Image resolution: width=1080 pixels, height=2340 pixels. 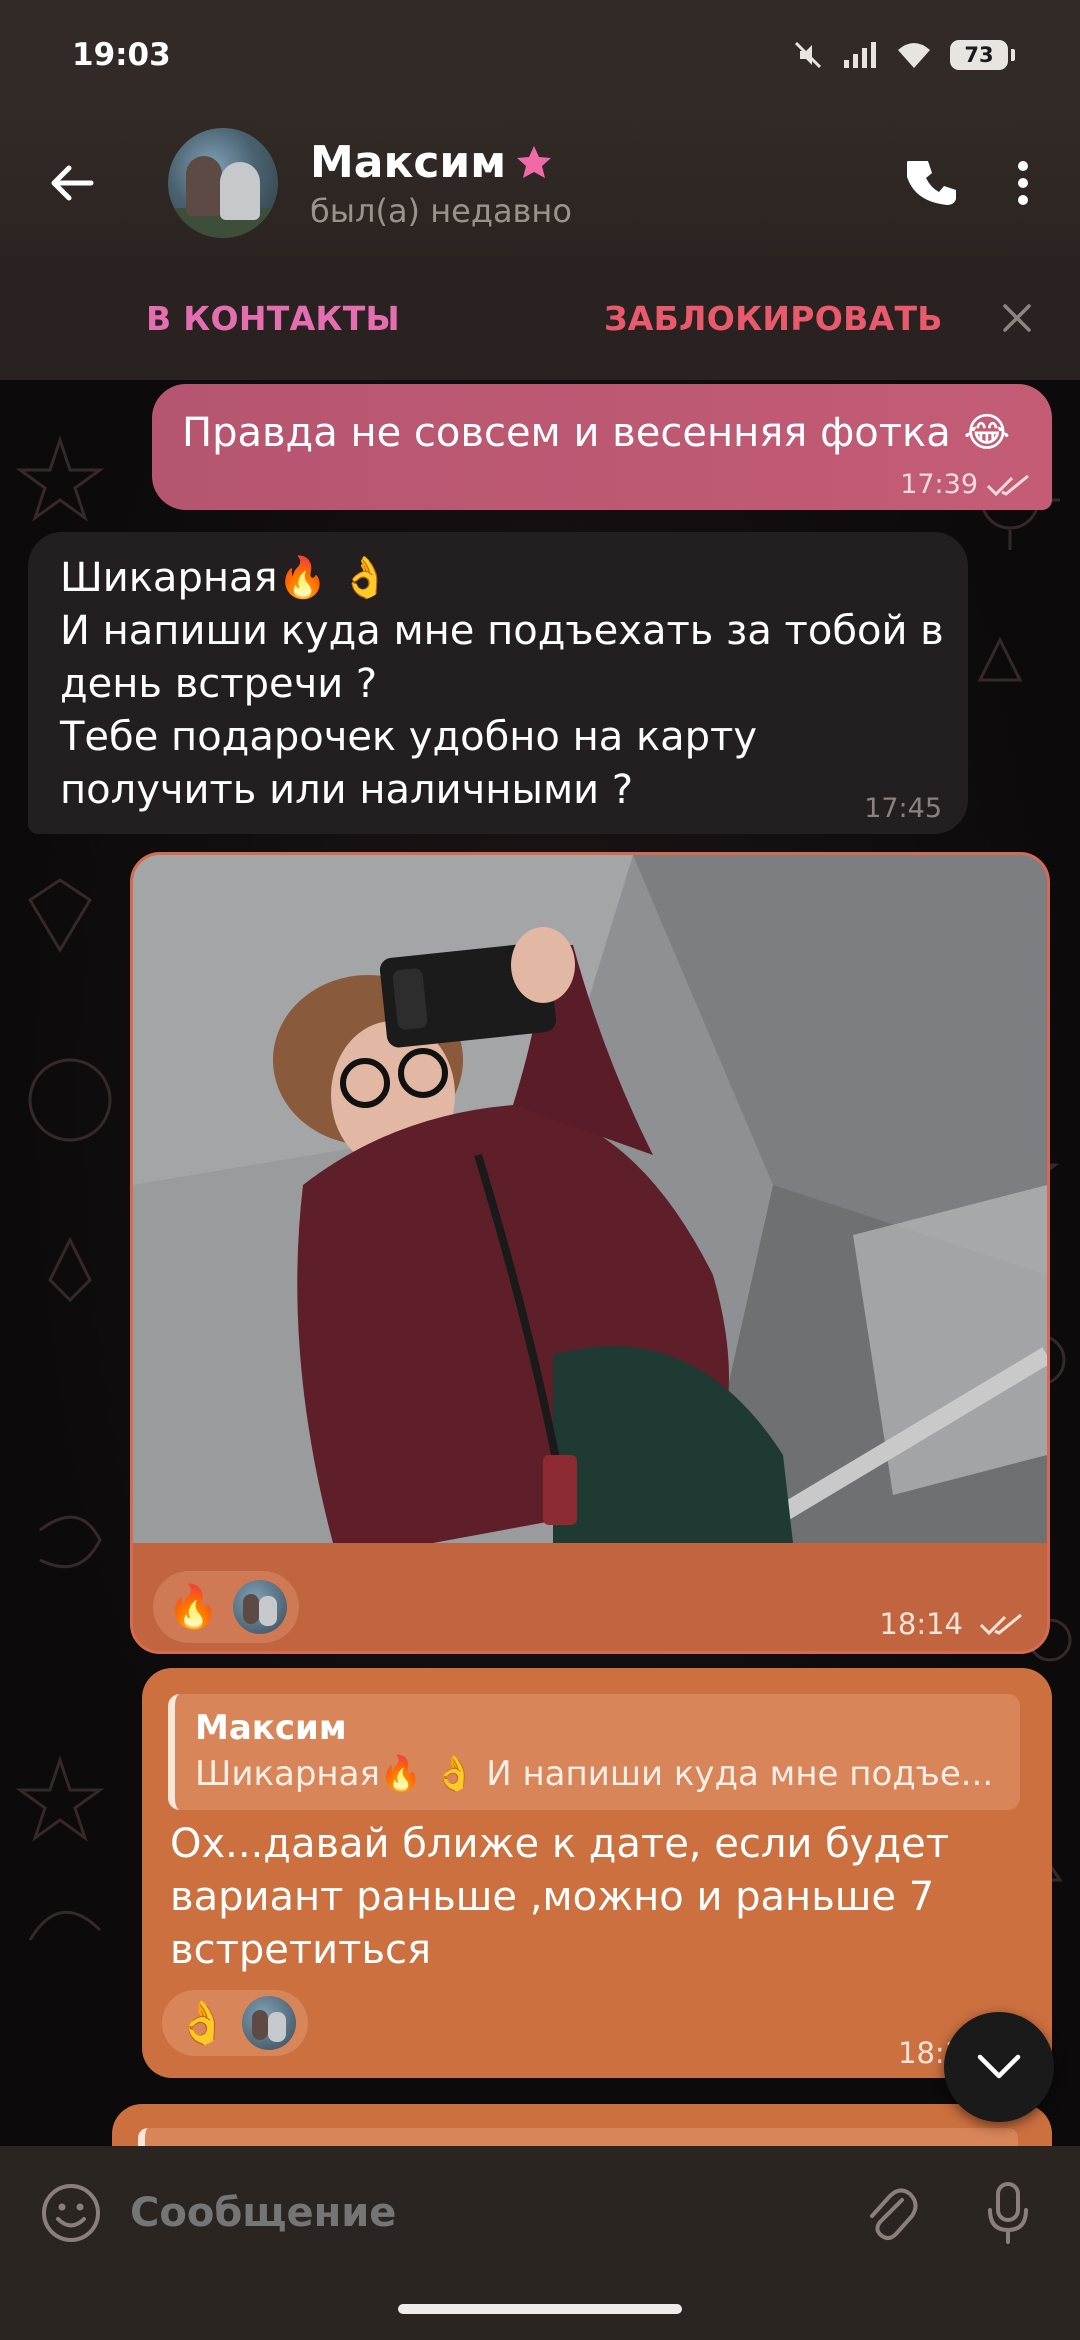 What do you see at coordinates (223, 183) in the screenshot?
I see `avatar` at bounding box center [223, 183].